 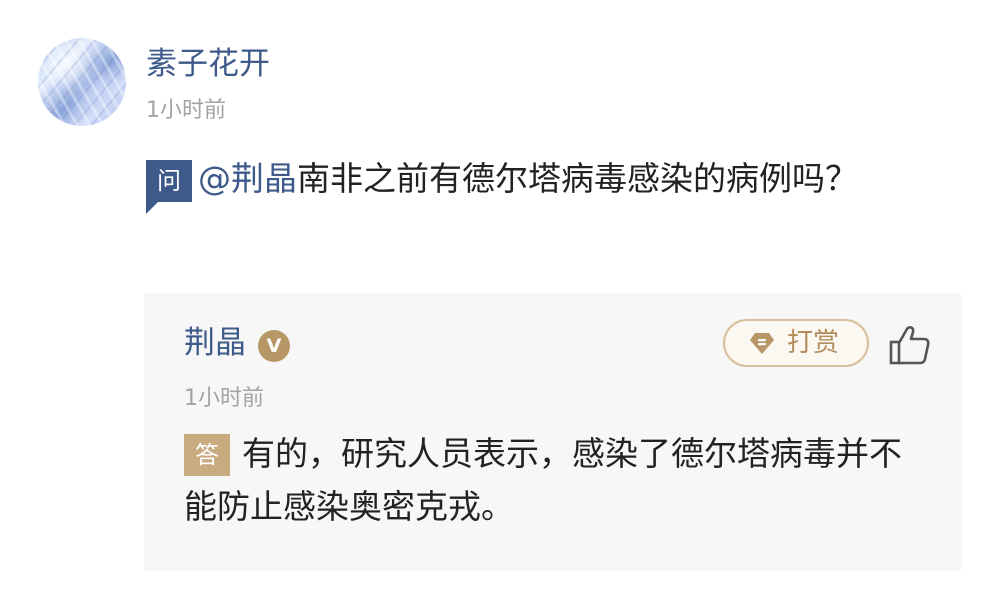 What do you see at coordinates (224, 398) in the screenshot?
I see `answer-time: 1小时前` at bounding box center [224, 398].